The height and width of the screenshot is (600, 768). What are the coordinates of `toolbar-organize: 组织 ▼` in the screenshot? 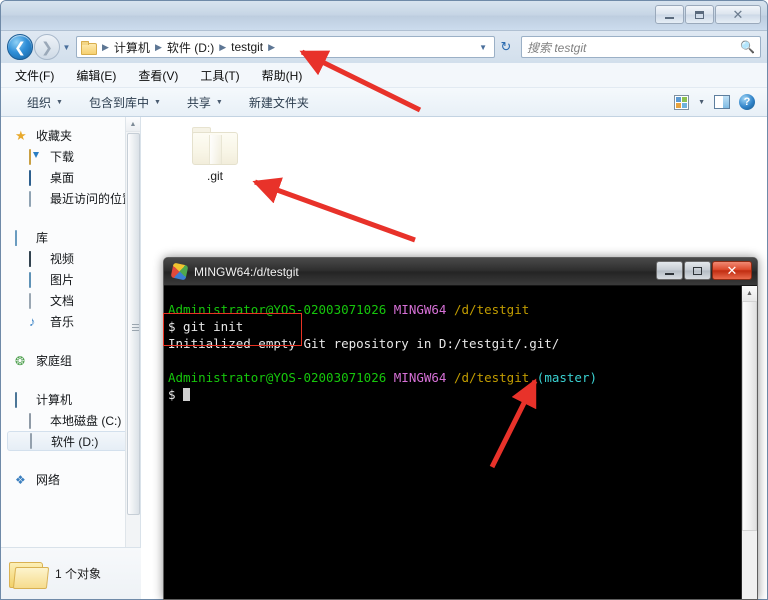 It's located at (45, 102).